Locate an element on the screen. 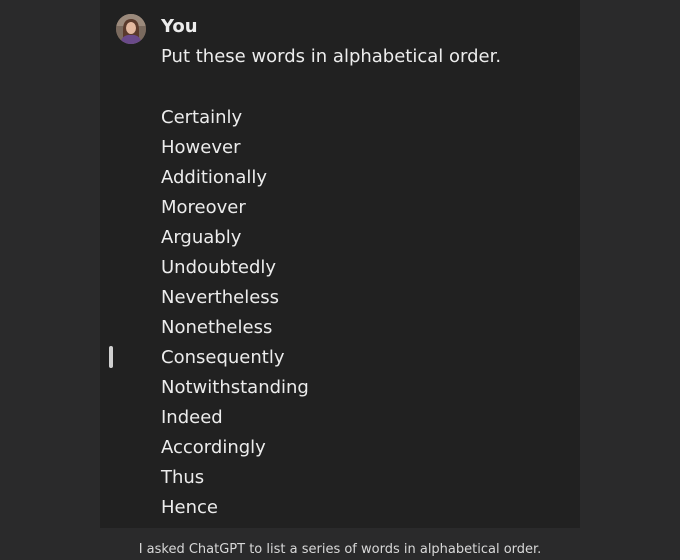 Image resolution: width=680 pixels, height=560 pixels. list-item: Hence is located at coordinates (189, 507).